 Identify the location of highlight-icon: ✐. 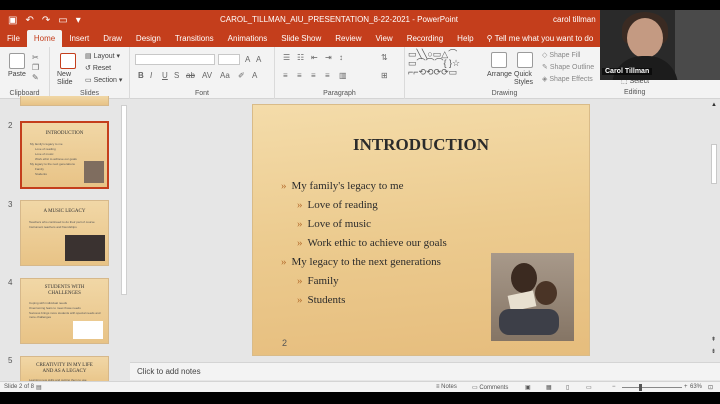
(241, 75).